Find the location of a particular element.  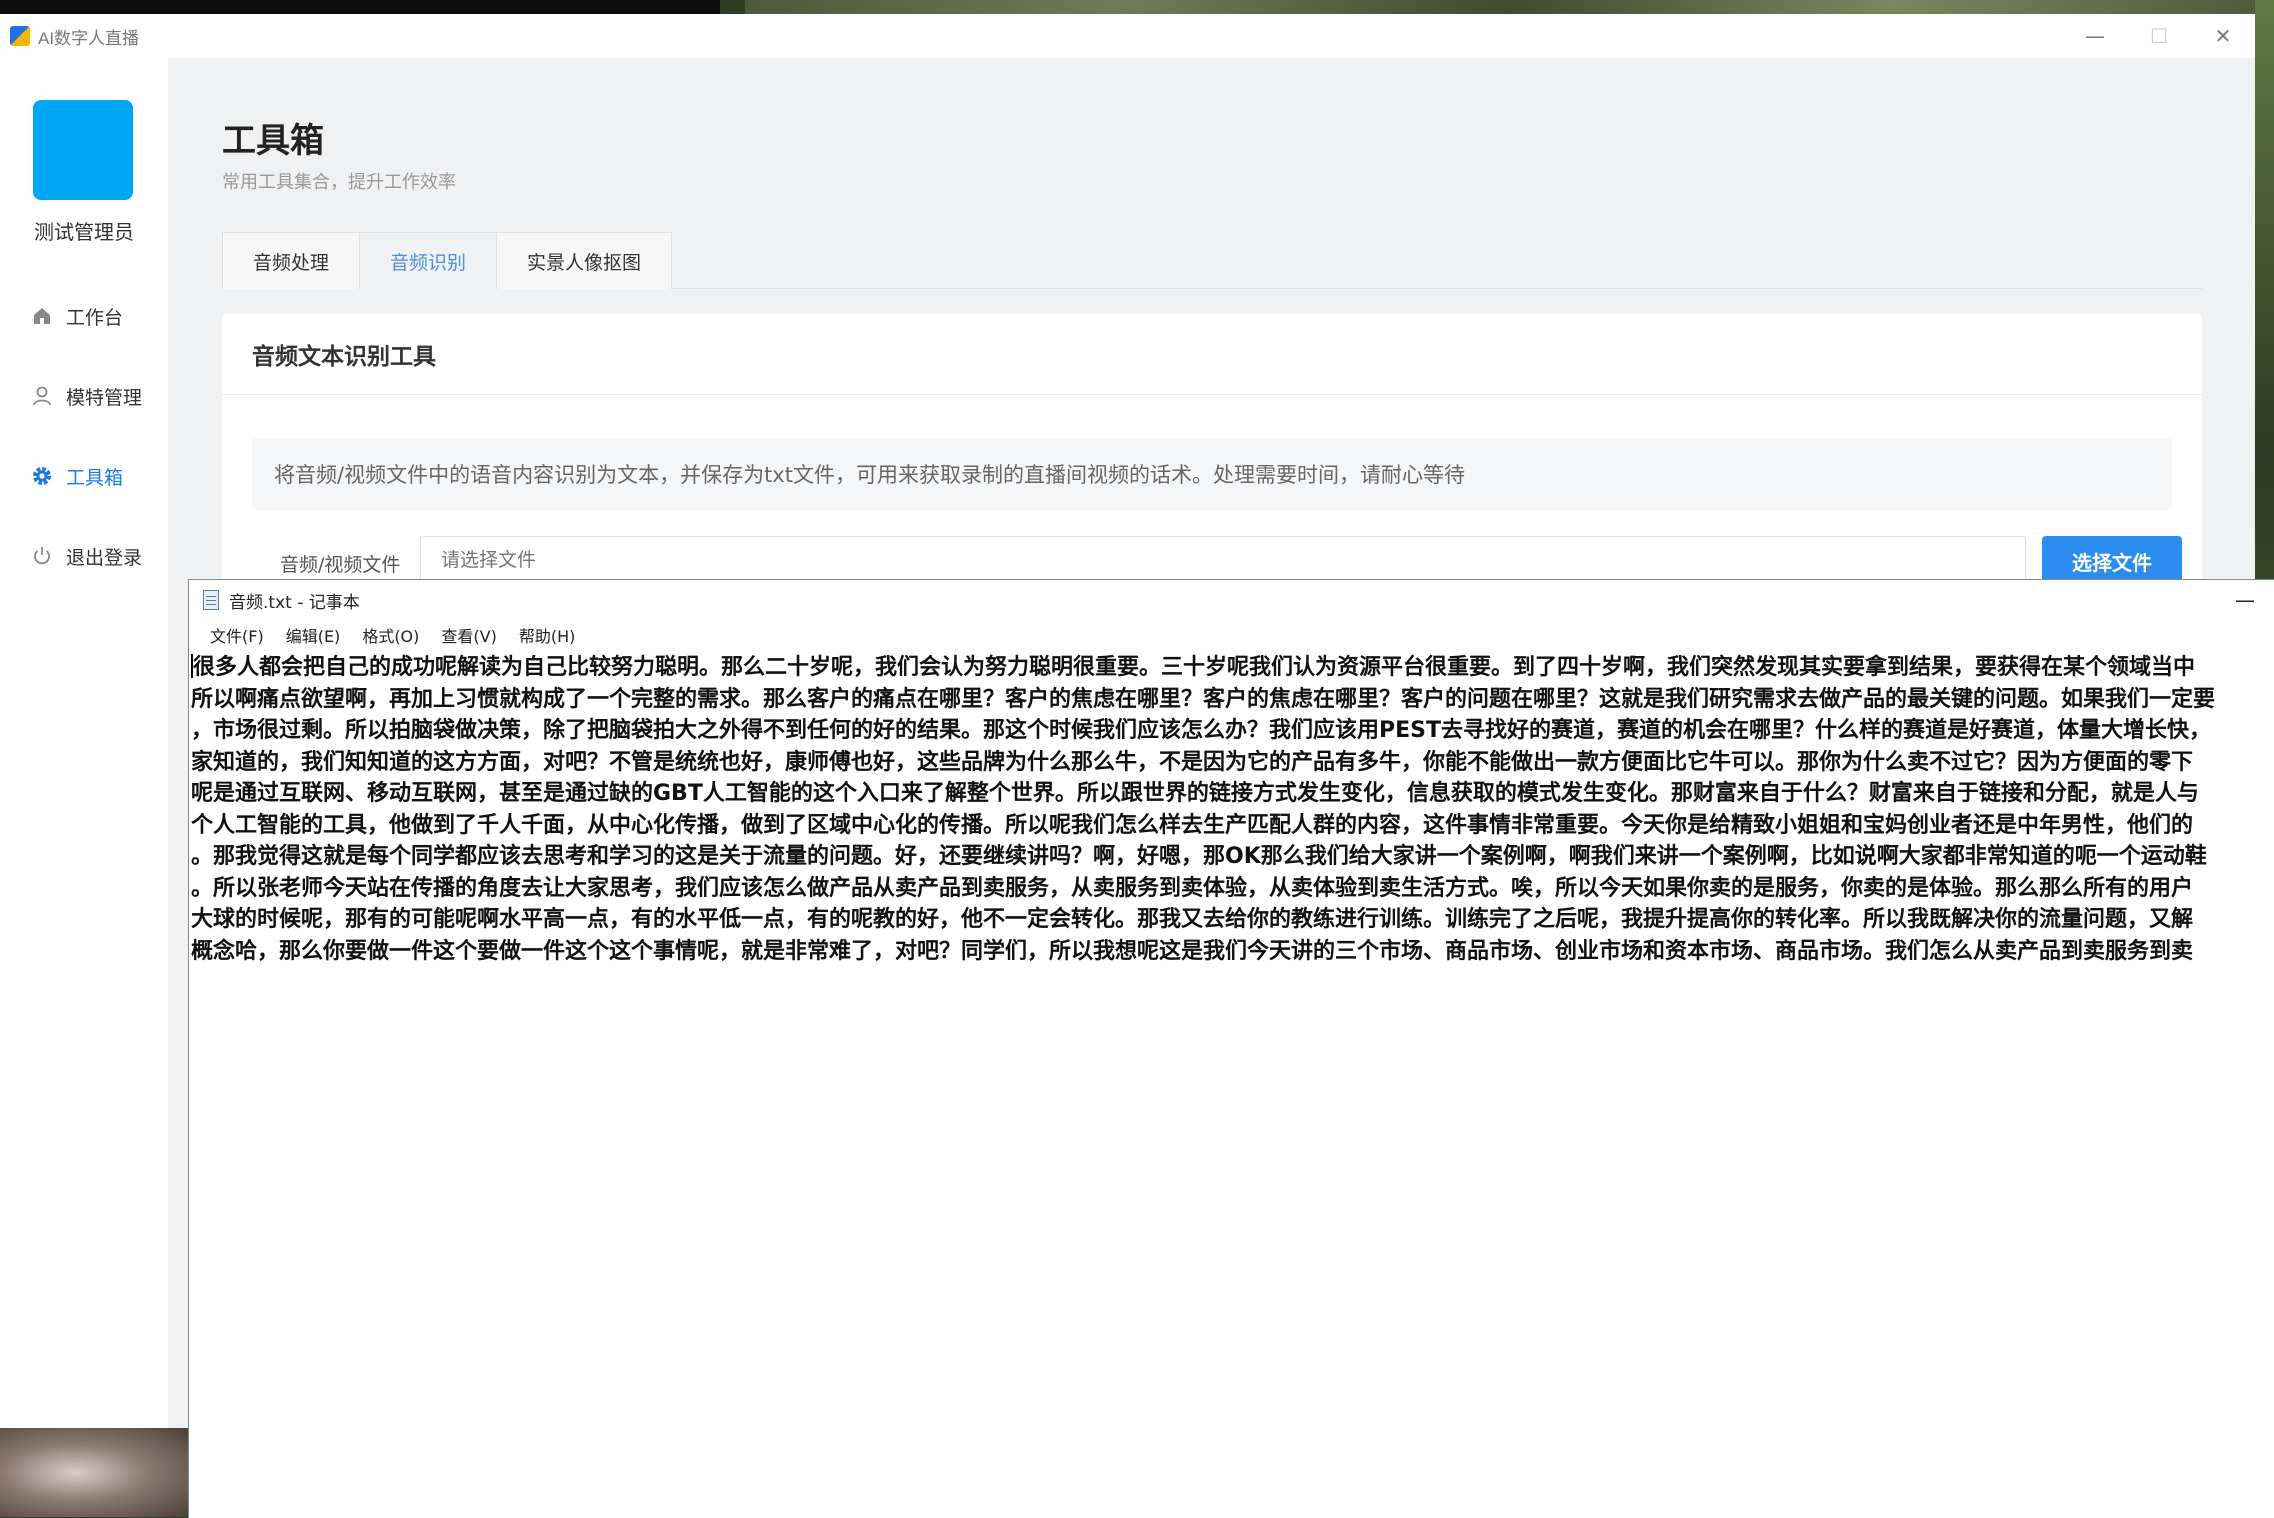

sidebar-item-label: 模特管理 is located at coordinates (104, 397).